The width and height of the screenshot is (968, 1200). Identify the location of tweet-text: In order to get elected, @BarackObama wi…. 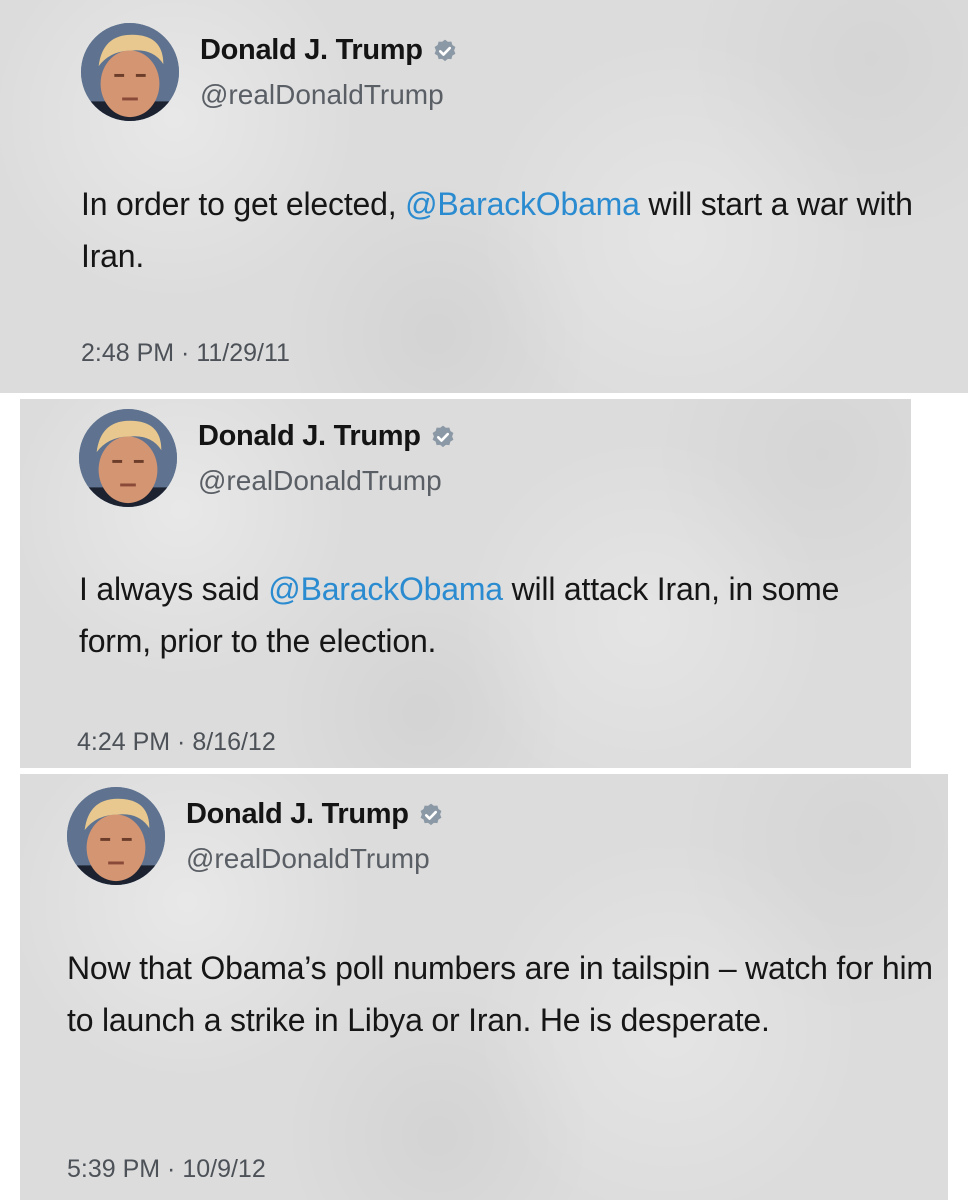
(516, 230).